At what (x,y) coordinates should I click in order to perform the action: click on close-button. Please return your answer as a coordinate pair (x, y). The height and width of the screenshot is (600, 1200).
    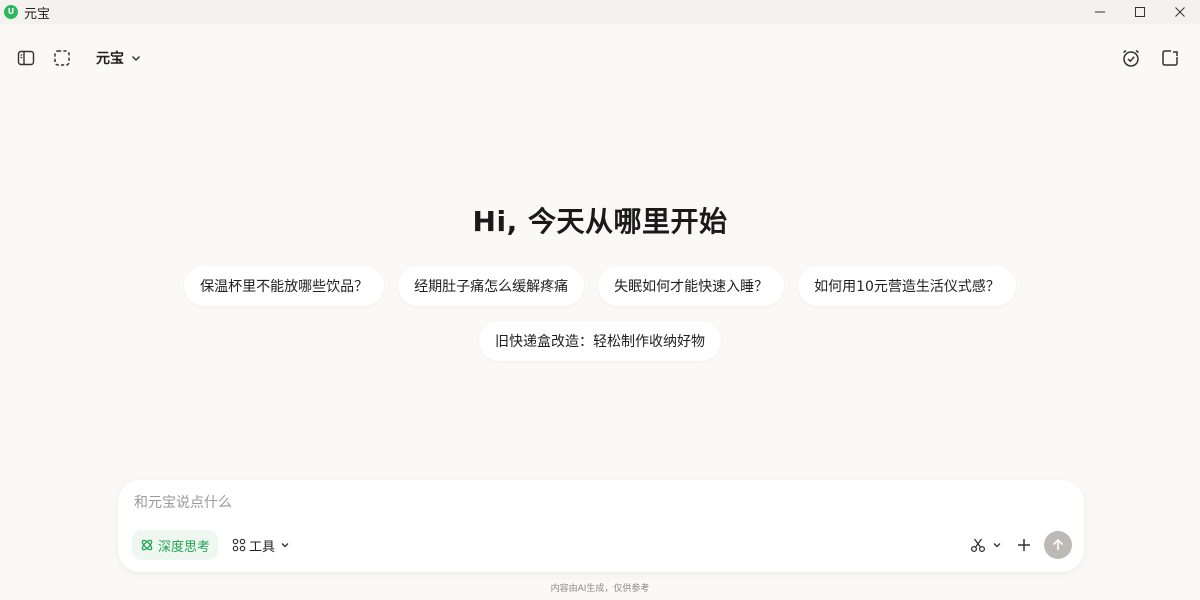
    Looking at the image, I should click on (1180, 12).